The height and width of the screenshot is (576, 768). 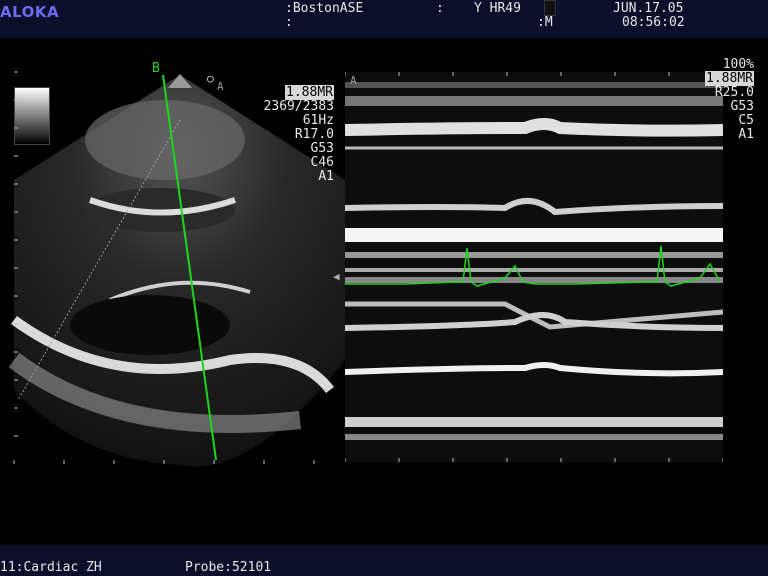 What do you see at coordinates (729, 78) in the screenshot?
I see `param-depth-right: 1.88MR` at bounding box center [729, 78].